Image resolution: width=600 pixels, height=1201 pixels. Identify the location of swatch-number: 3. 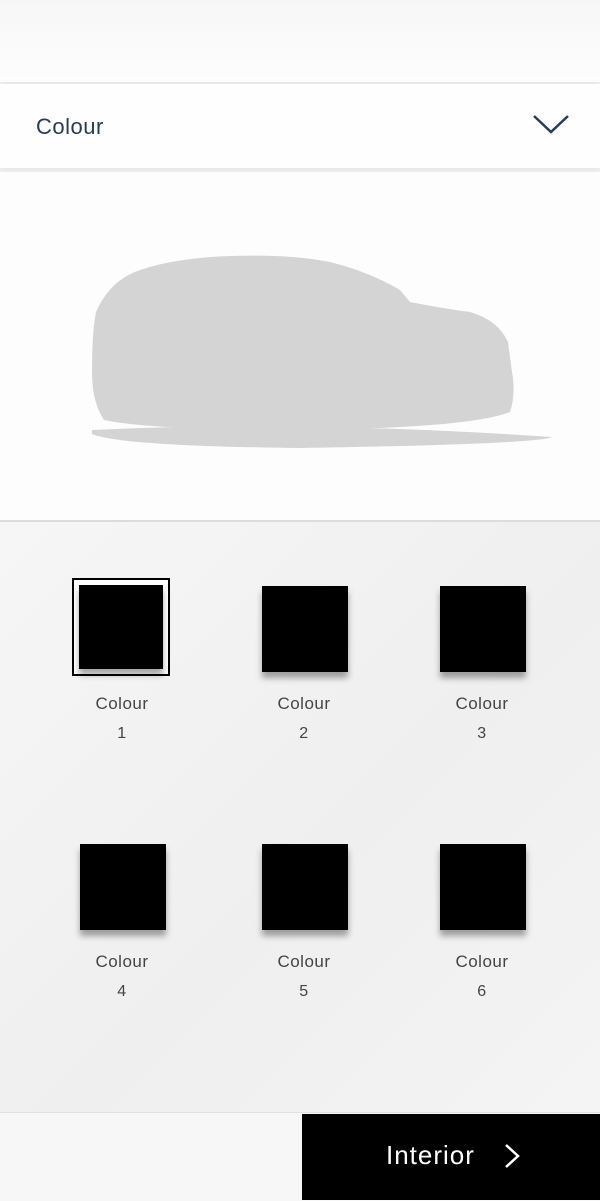
(482, 733).